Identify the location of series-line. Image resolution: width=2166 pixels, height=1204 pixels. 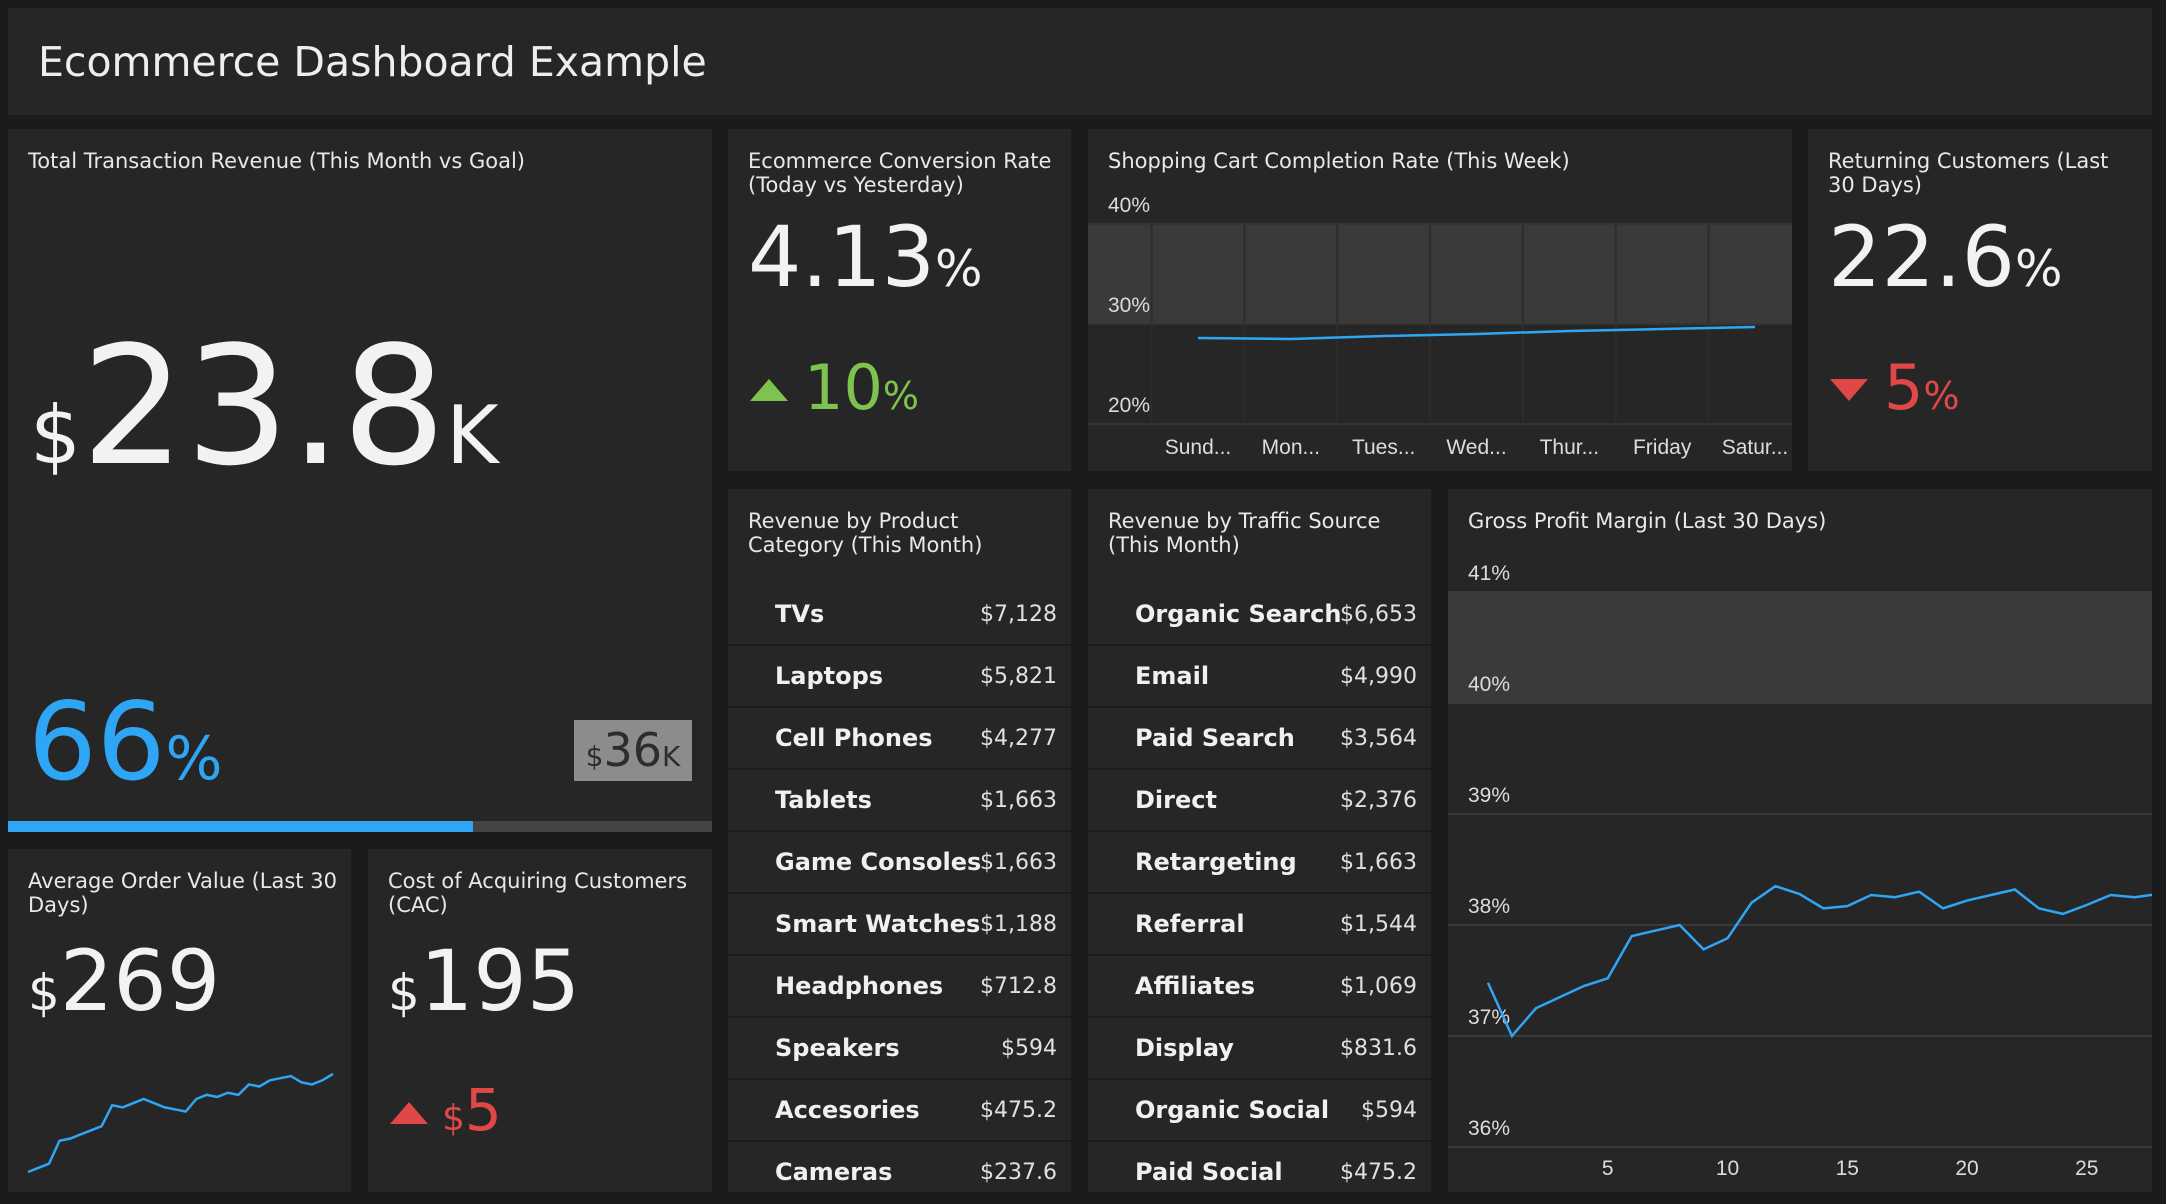
(1476, 333).